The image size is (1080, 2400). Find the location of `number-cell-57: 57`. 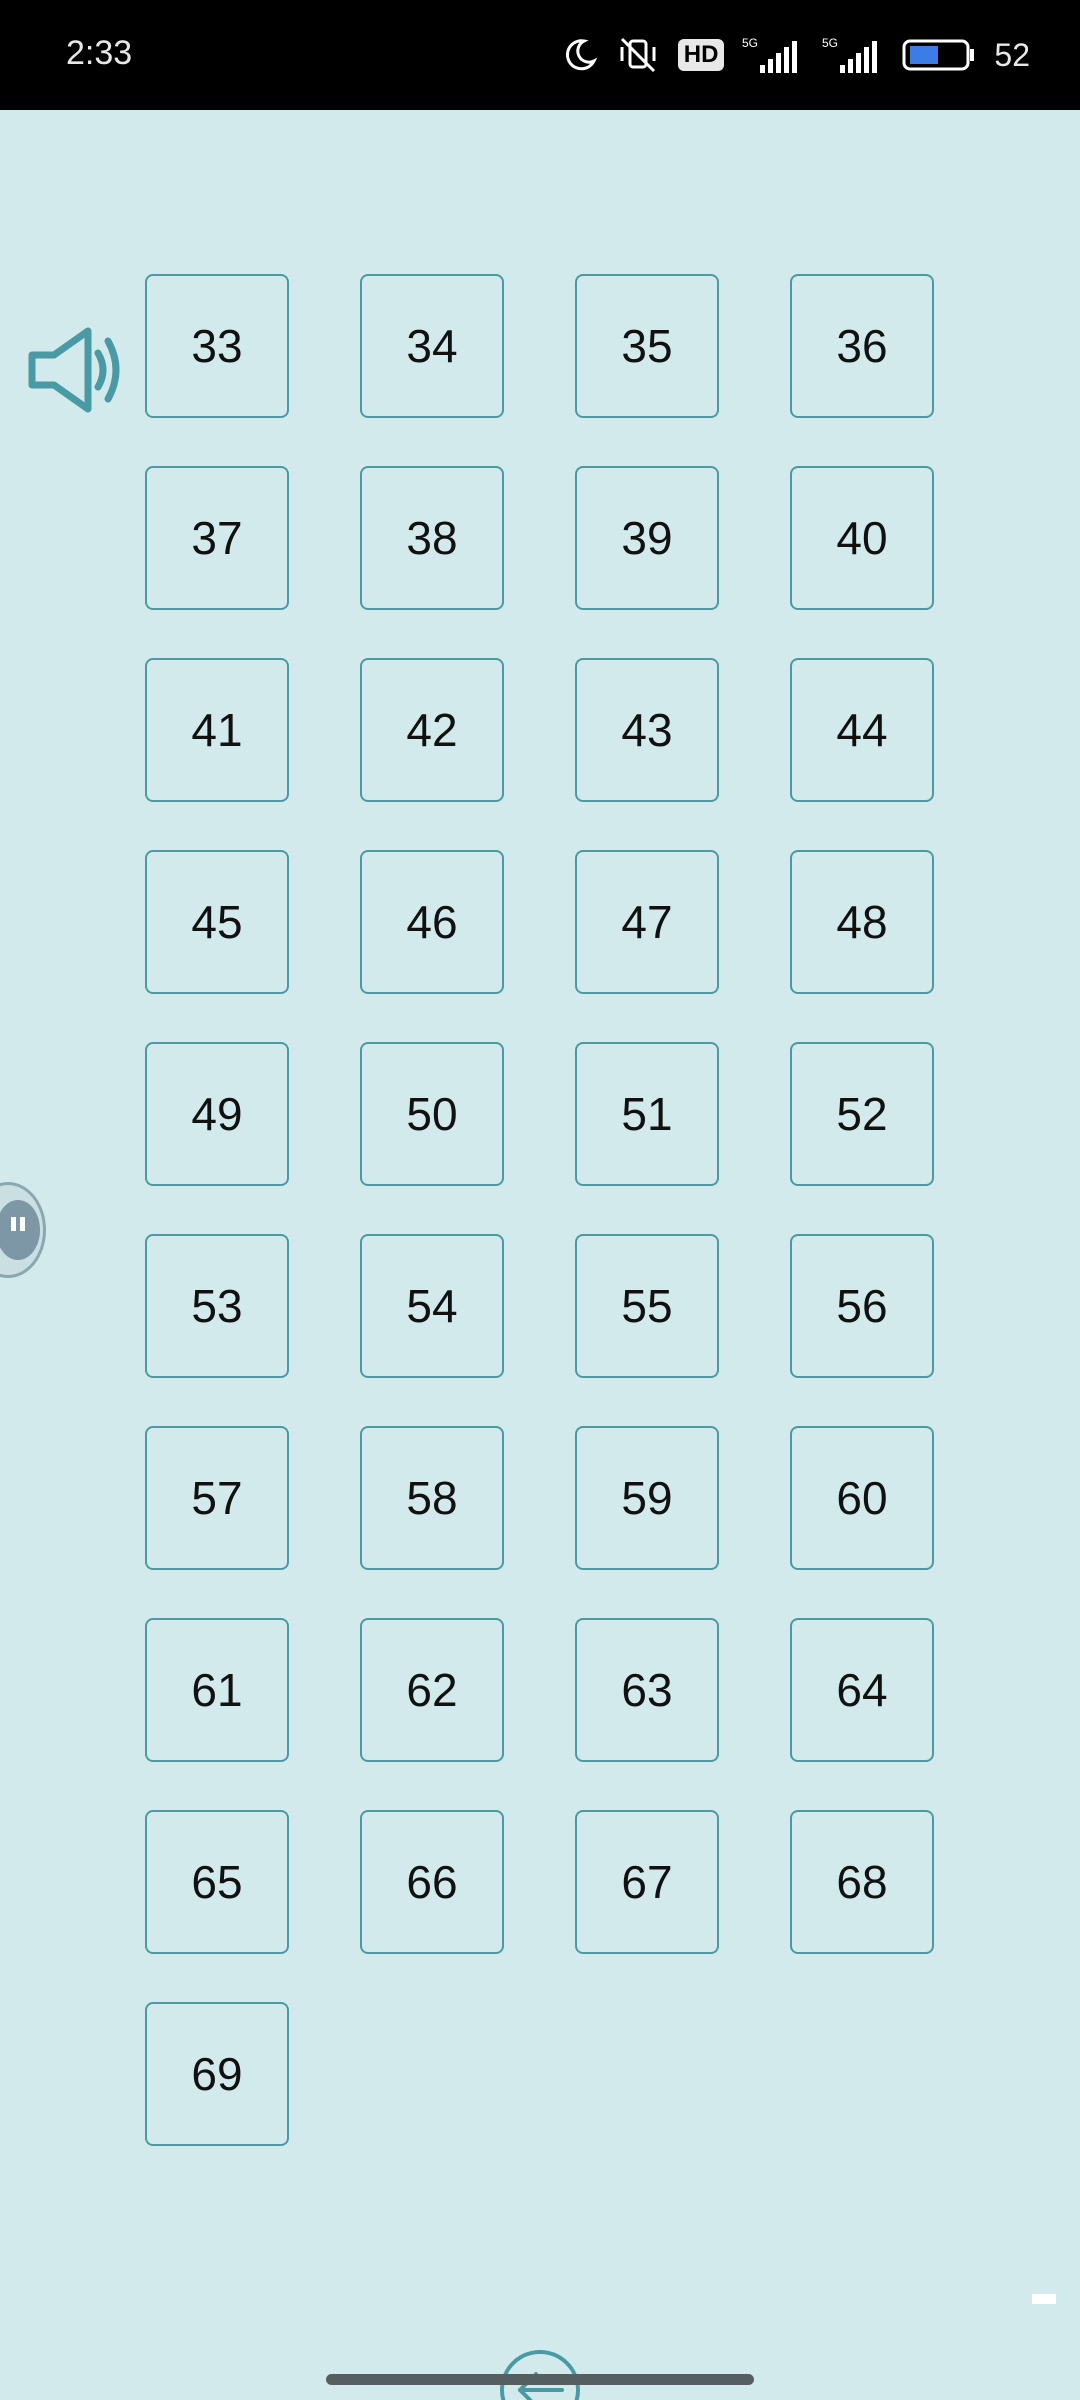

number-cell-57: 57 is located at coordinates (217, 1498).